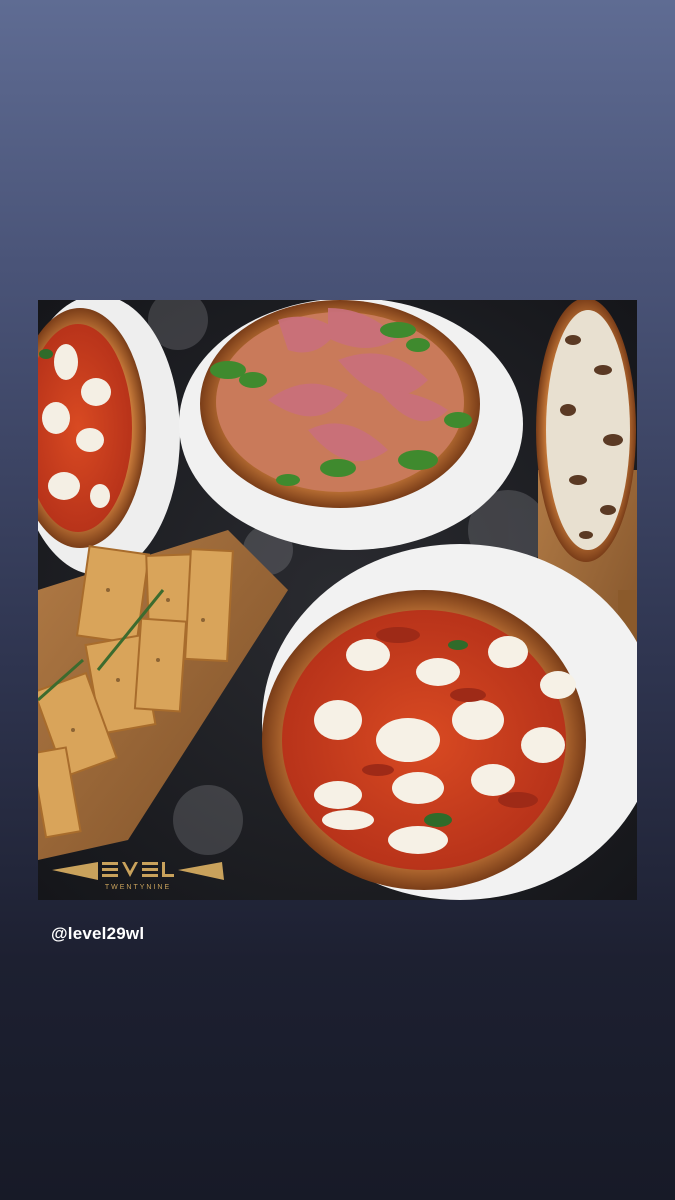 The width and height of the screenshot is (675, 1200). Describe the element at coordinates (351, 425) in the screenshot. I see `prosciutto-arugula-plate` at that location.